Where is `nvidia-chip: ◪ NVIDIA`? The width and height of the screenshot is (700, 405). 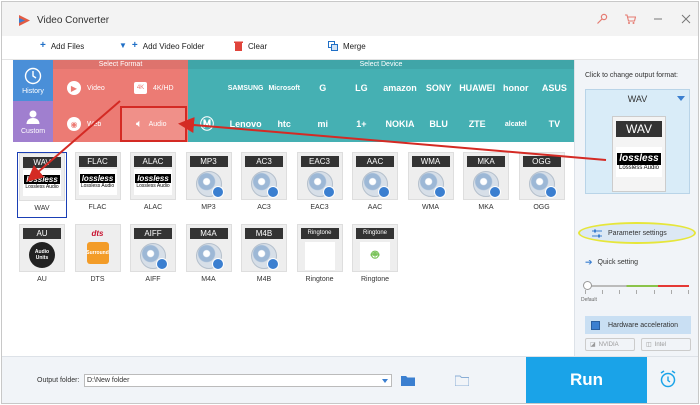
nvidia-chip: ◪ NVIDIA is located at coordinates (610, 344).